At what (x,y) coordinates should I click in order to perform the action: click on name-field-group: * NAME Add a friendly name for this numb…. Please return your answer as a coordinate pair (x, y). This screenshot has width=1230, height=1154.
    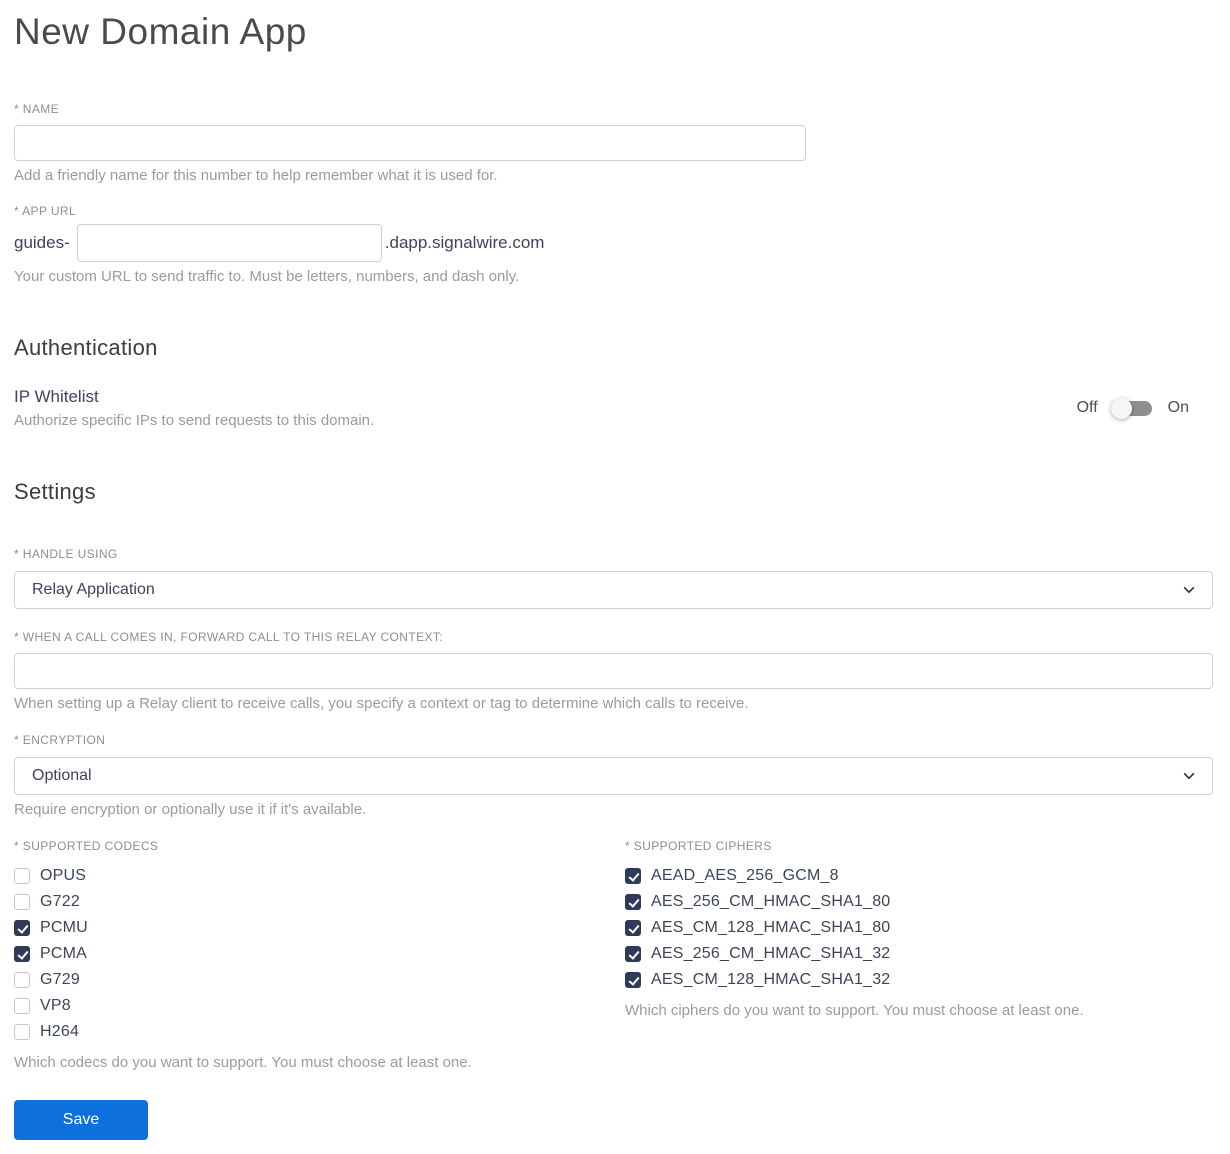
    Looking at the image, I should click on (613, 143).